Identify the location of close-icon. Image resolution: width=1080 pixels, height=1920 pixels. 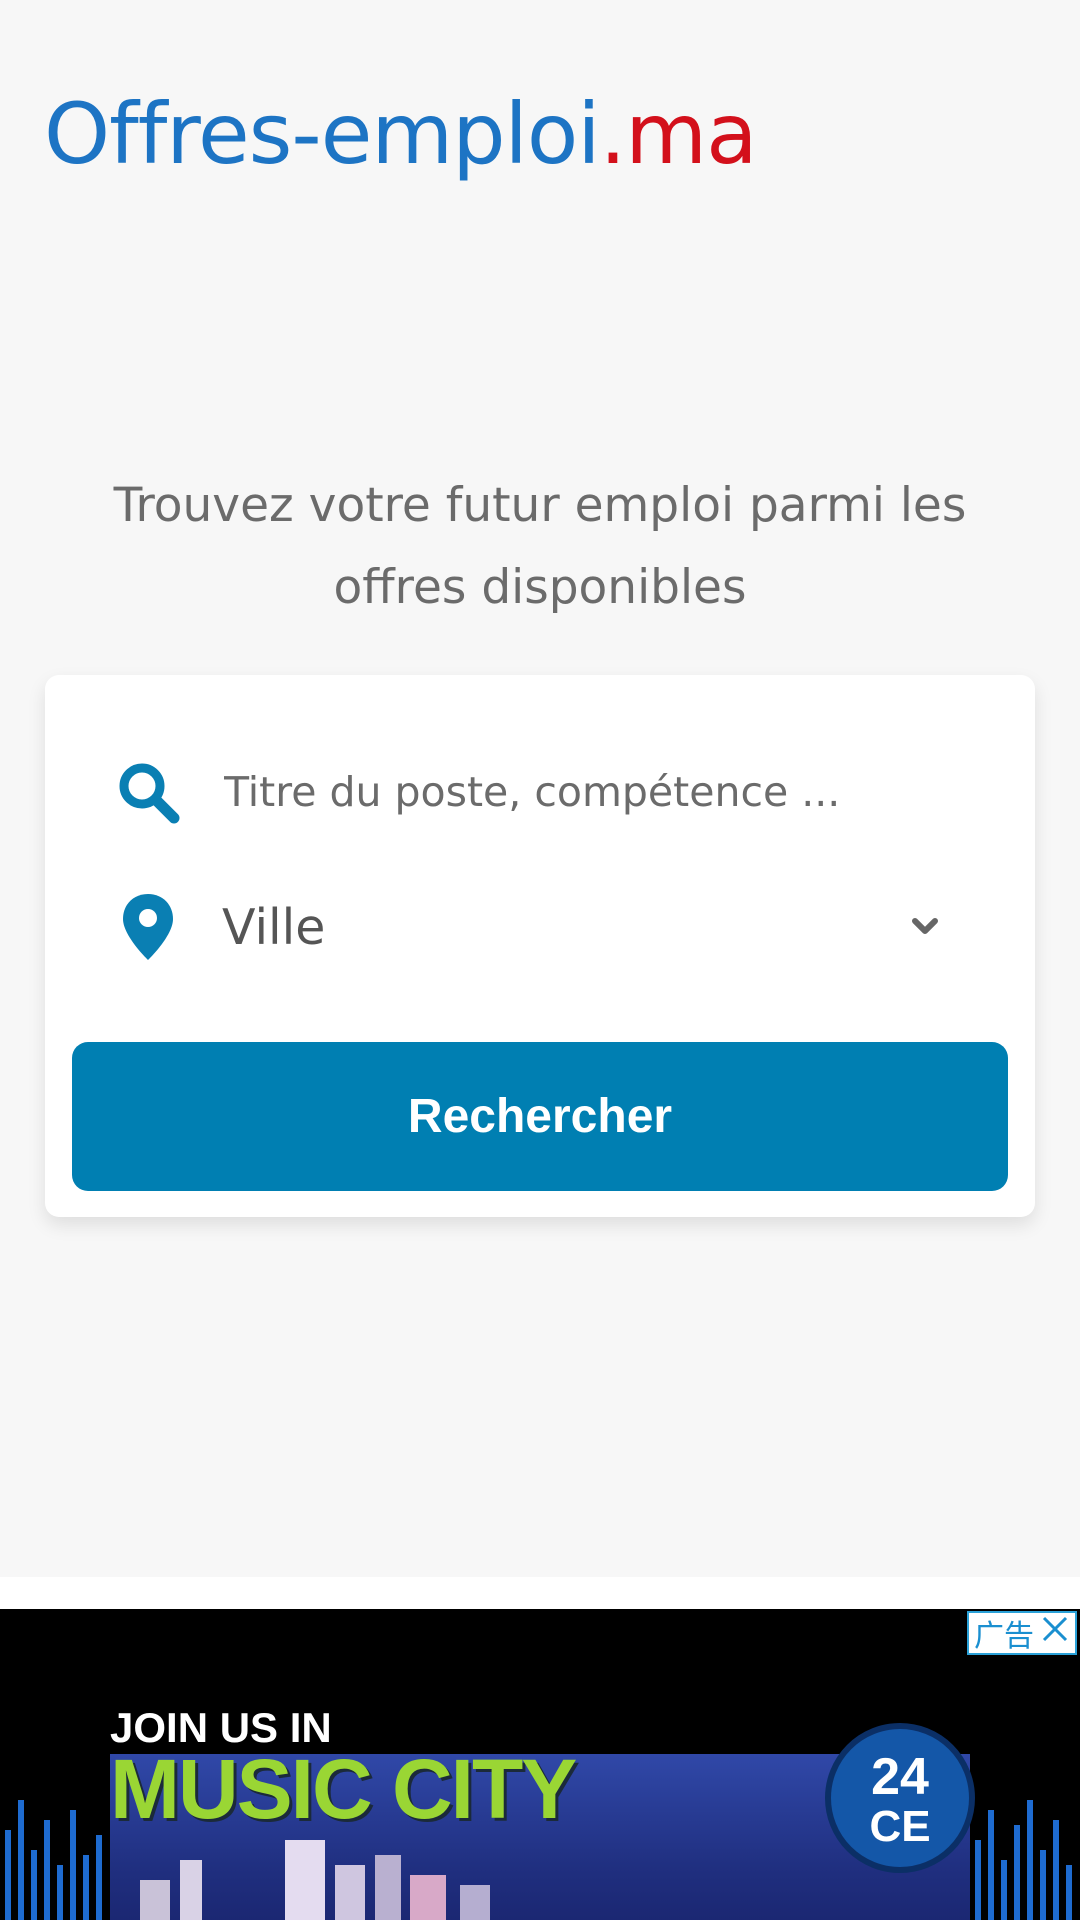
(1055, 1633).